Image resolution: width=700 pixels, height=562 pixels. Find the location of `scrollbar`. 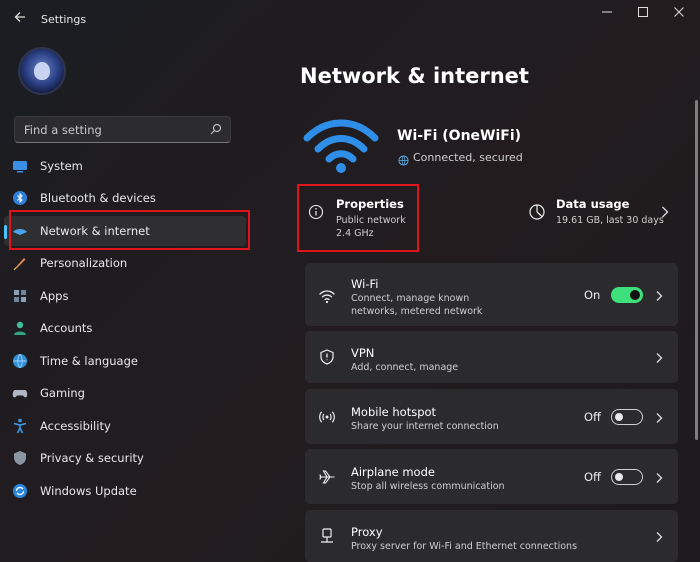

scrollbar is located at coordinates (696, 270).